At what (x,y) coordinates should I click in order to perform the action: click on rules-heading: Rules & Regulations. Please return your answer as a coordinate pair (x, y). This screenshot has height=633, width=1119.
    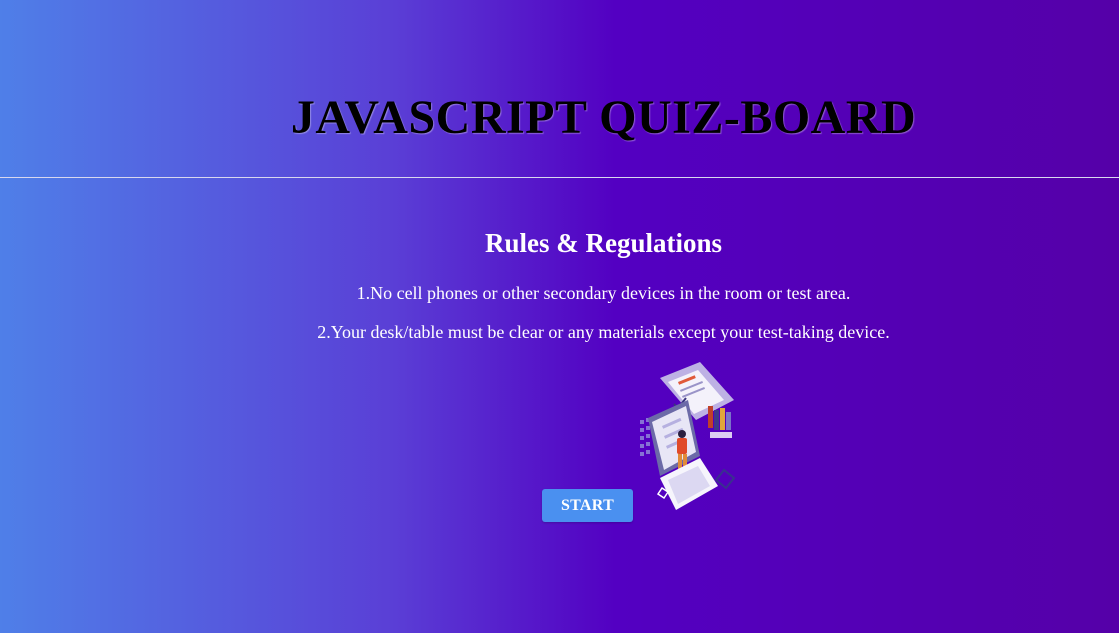
    Looking at the image, I should click on (603, 243).